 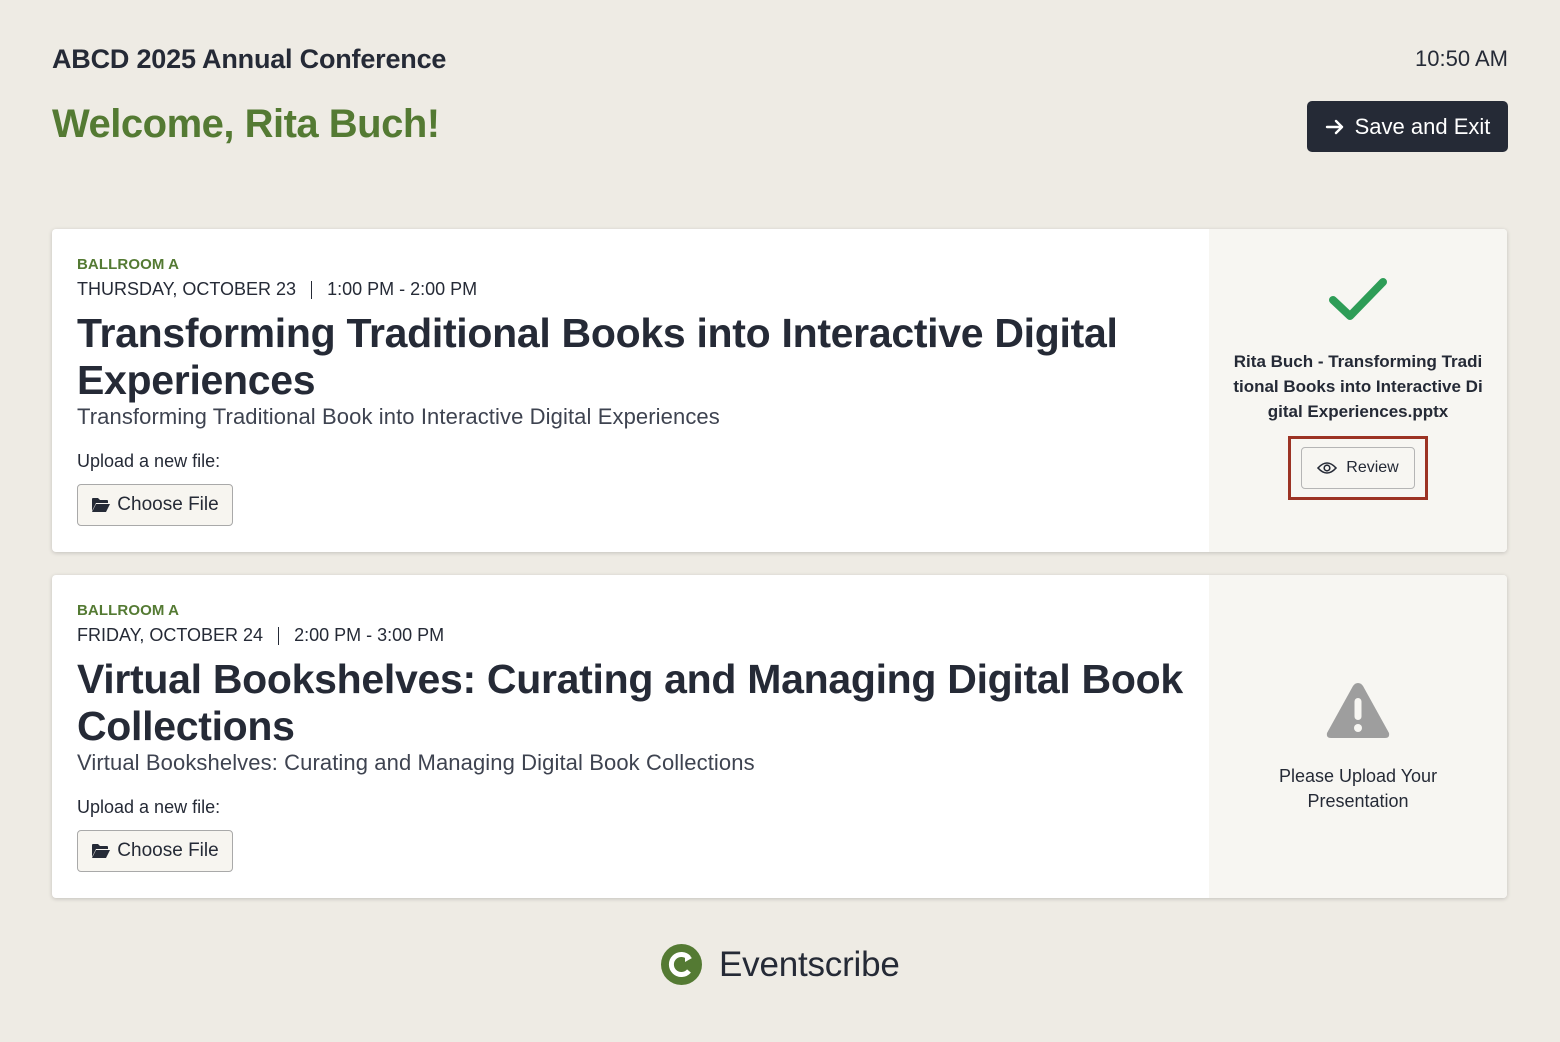 What do you see at coordinates (1461, 58) in the screenshot?
I see `clock-time: 10:50 AM` at bounding box center [1461, 58].